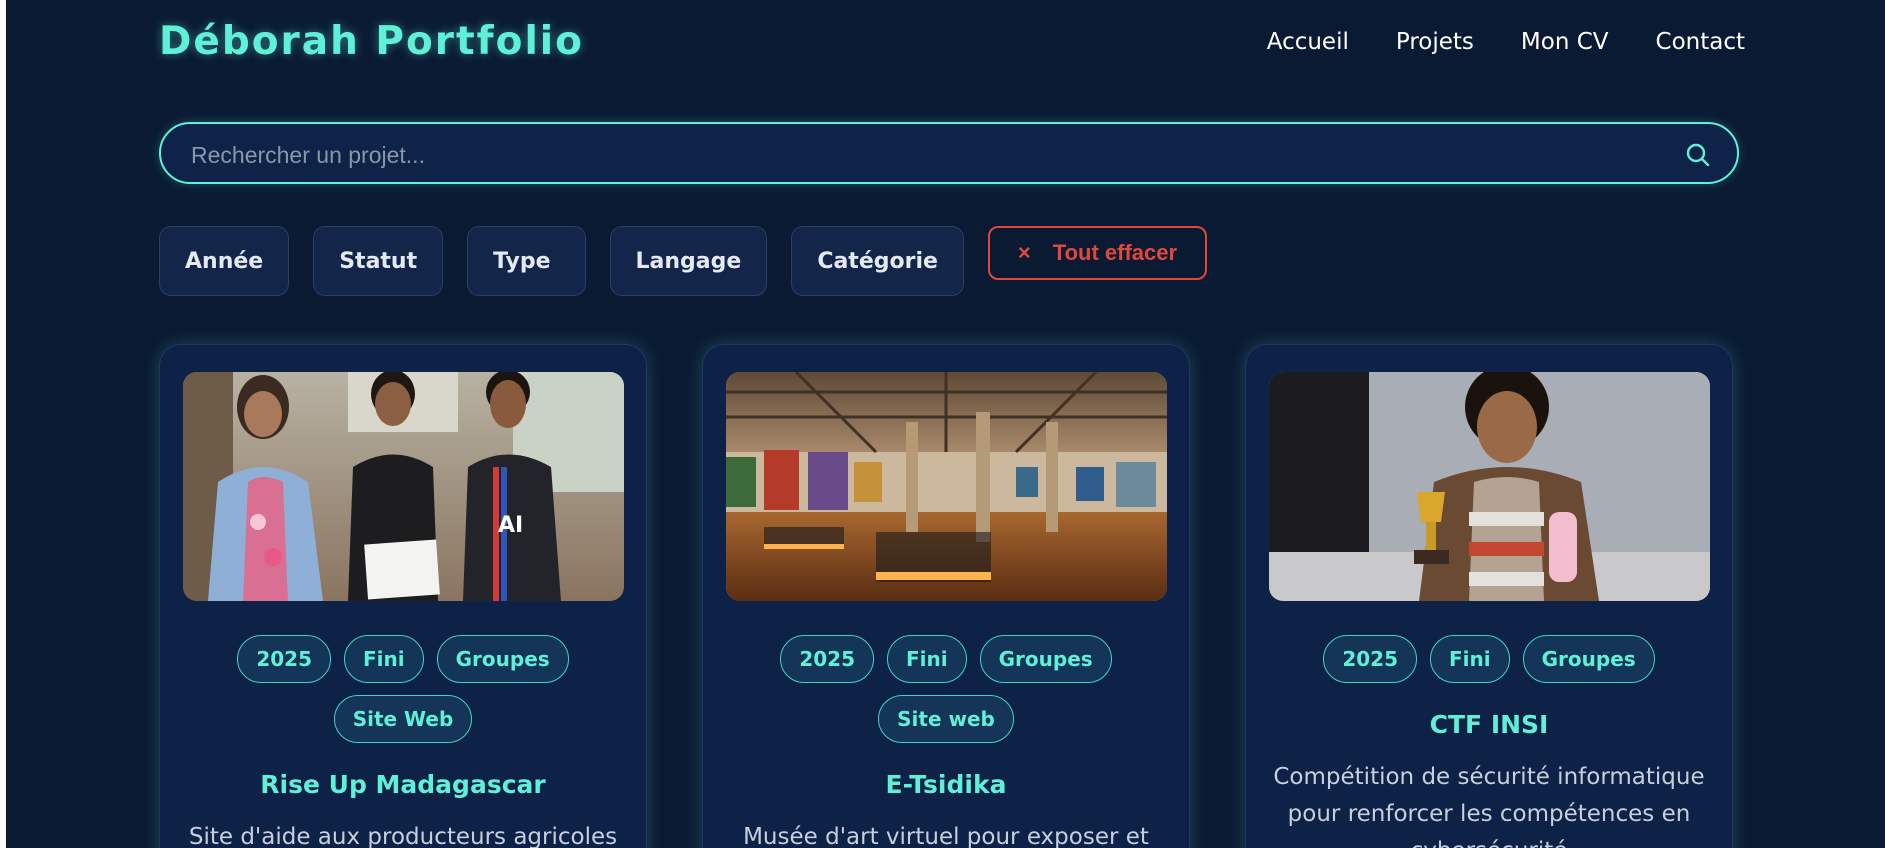 The height and width of the screenshot is (848, 1885). I want to click on close-icon: ×, so click(1024, 252).